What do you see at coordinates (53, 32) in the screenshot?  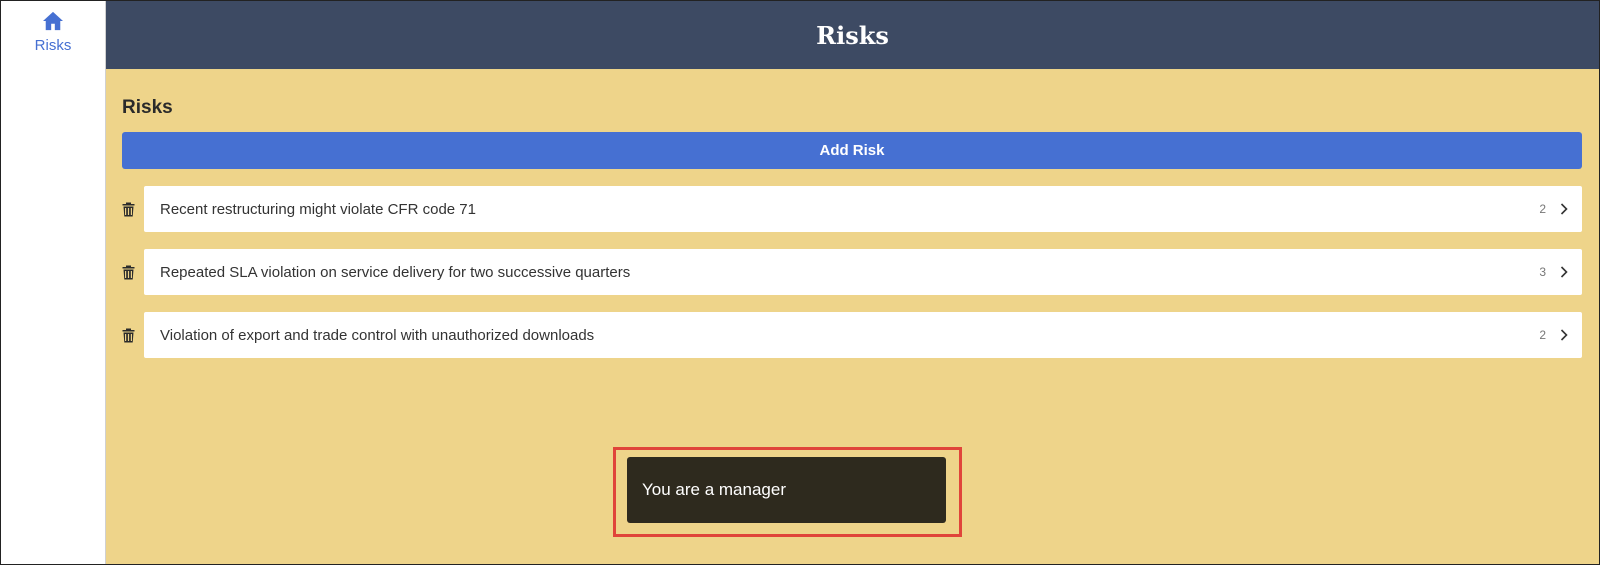 I see `sidebar-item-risks: Risks` at bounding box center [53, 32].